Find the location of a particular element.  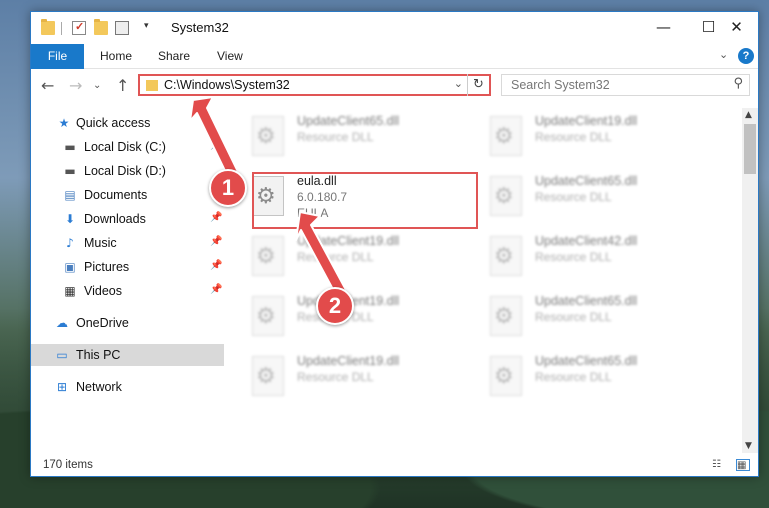

large-icons-view-icon: ▦ is located at coordinates (743, 465).